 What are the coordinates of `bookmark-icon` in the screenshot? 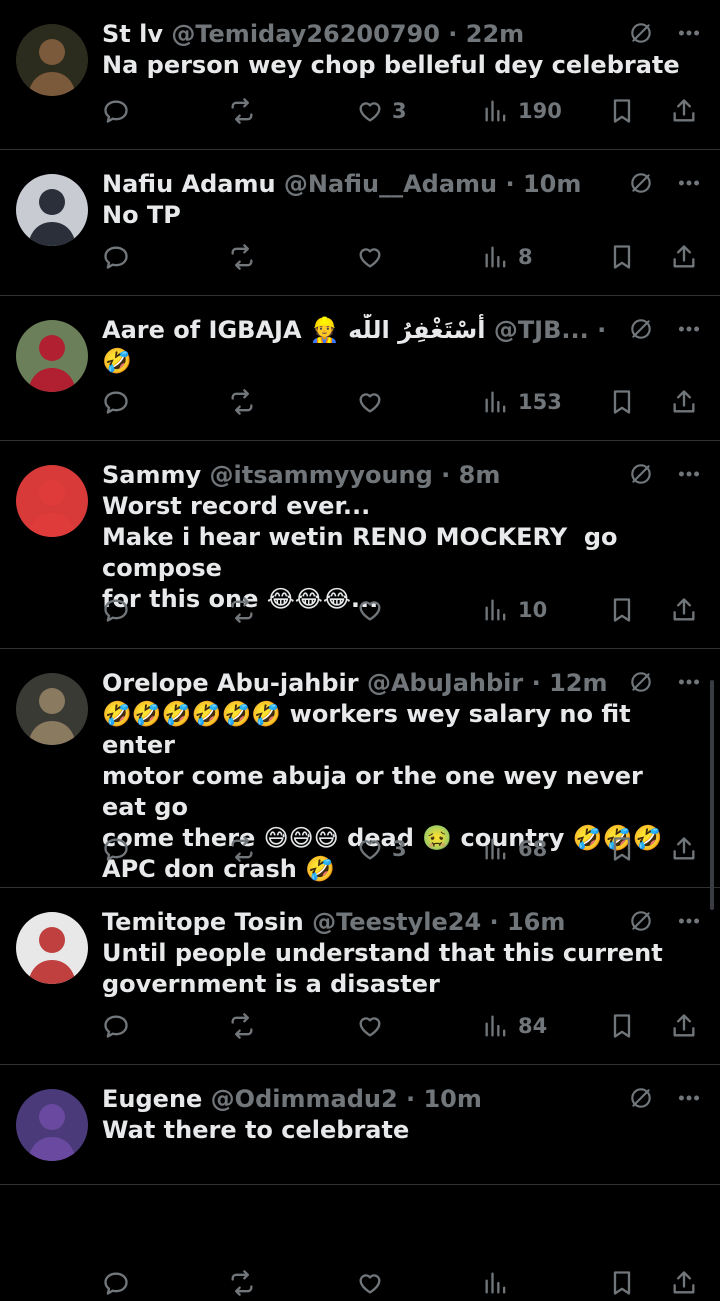 It's located at (622, 849).